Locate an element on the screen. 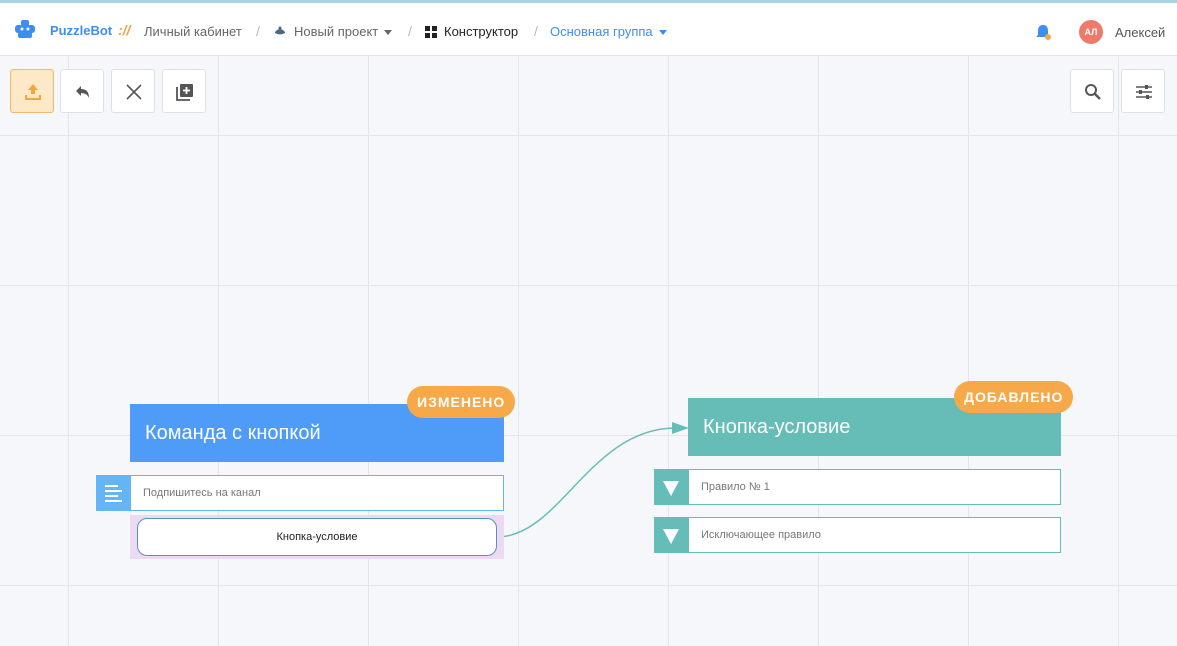 The width and height of the screenshot is (1177, 646). rule-row-text: Исключающее правило is located at coordinates (761, 535).